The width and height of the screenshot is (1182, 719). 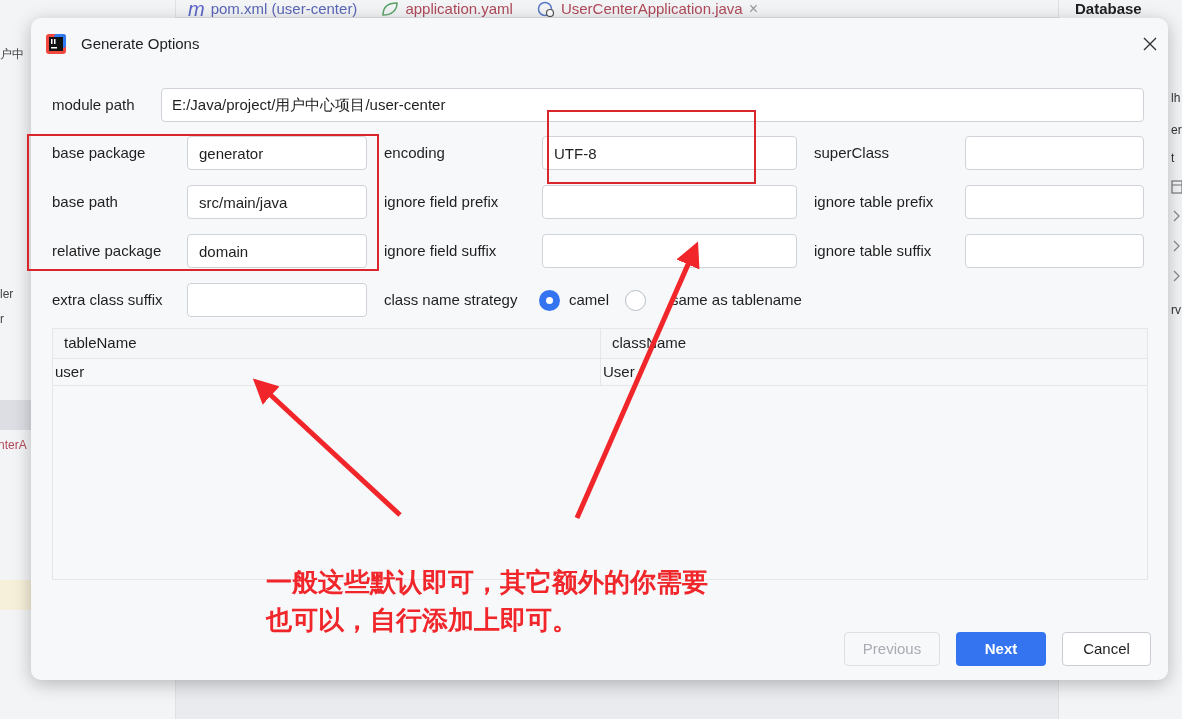 I want to click on table-cell-text: User, so click(x=619, y=371).